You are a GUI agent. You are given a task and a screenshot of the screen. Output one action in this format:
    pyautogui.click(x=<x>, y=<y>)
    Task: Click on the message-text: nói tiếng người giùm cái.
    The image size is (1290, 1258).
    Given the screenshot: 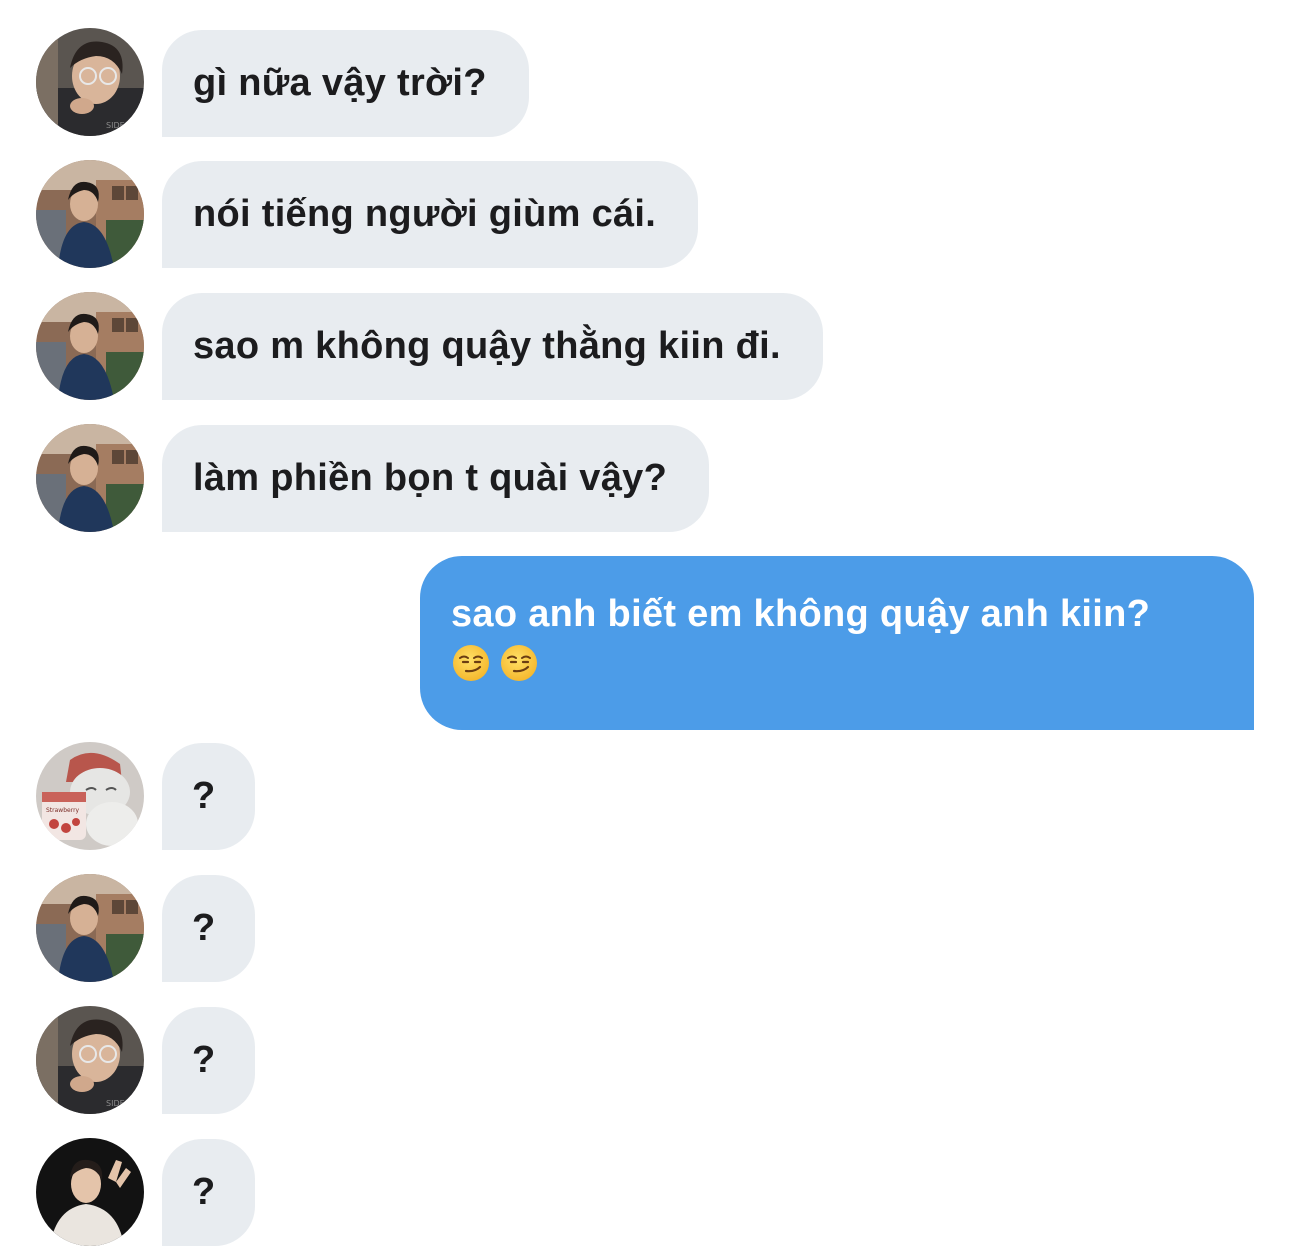 What is the action you would take?
    pyautogui.click(x=425, y=214)
    